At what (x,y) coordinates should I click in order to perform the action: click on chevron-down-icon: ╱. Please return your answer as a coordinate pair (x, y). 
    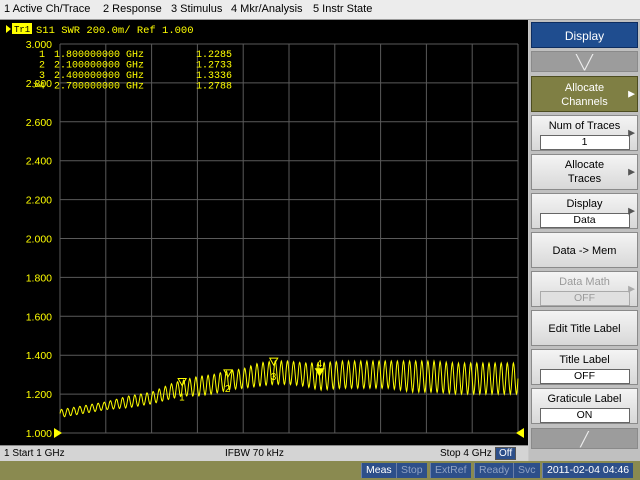
    Looking at the image, I should click on (584, 439).